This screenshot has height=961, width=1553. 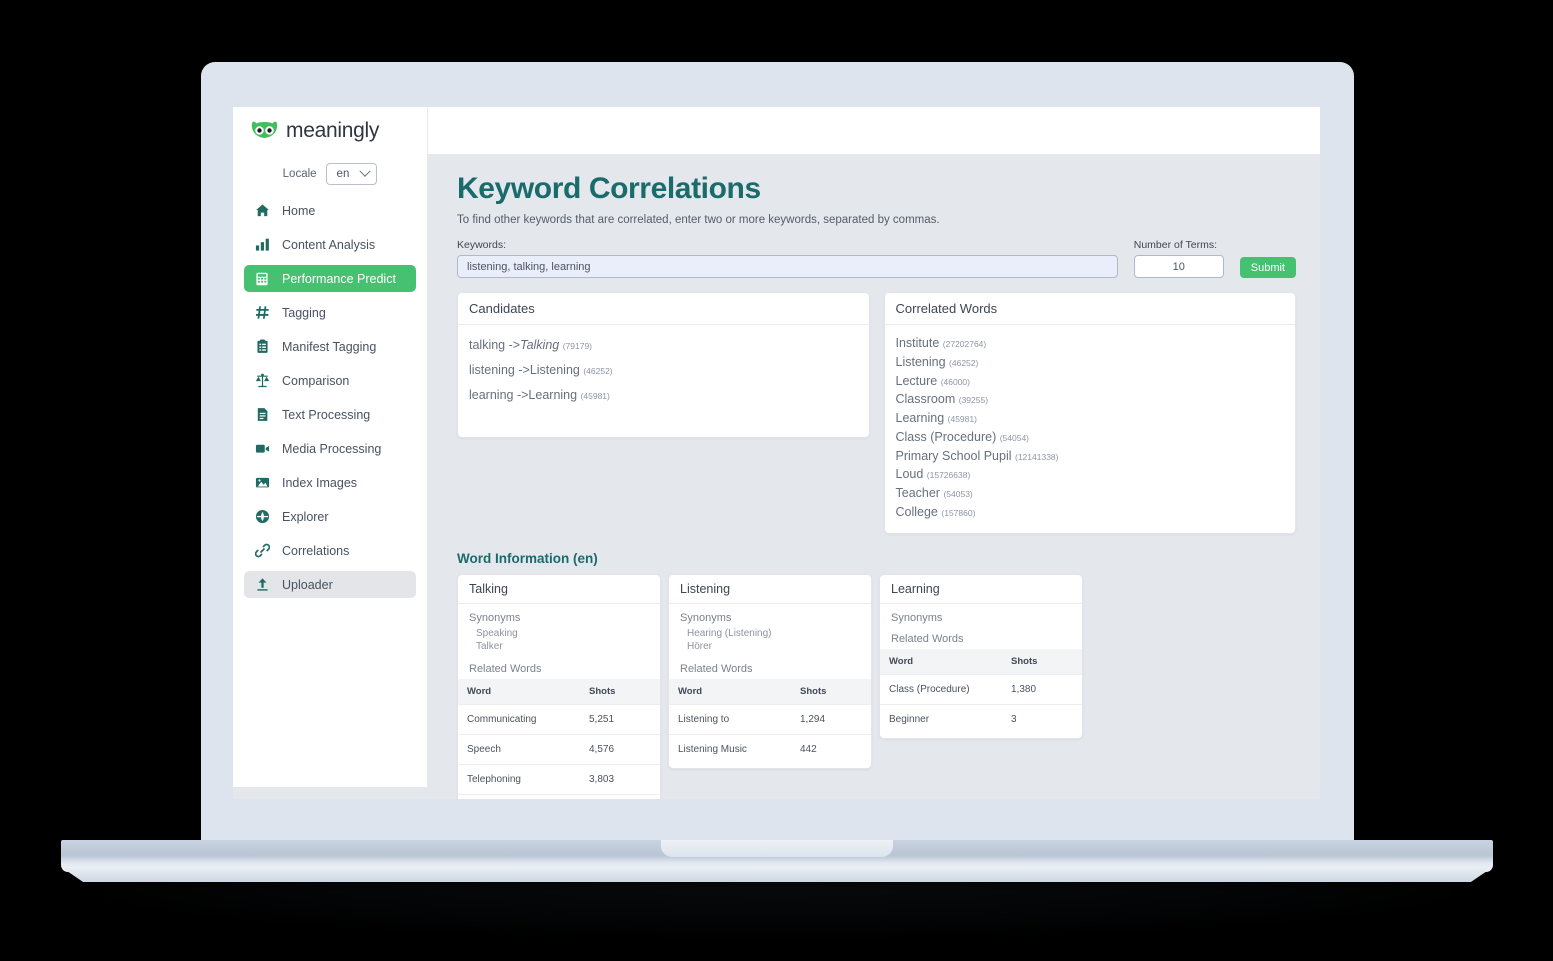 What do you see at coordinates (1090, 437) in the screenshot?
I see `correlated-word-item: Class (Procedure) (54054)` at bounding box center [1090, 437].